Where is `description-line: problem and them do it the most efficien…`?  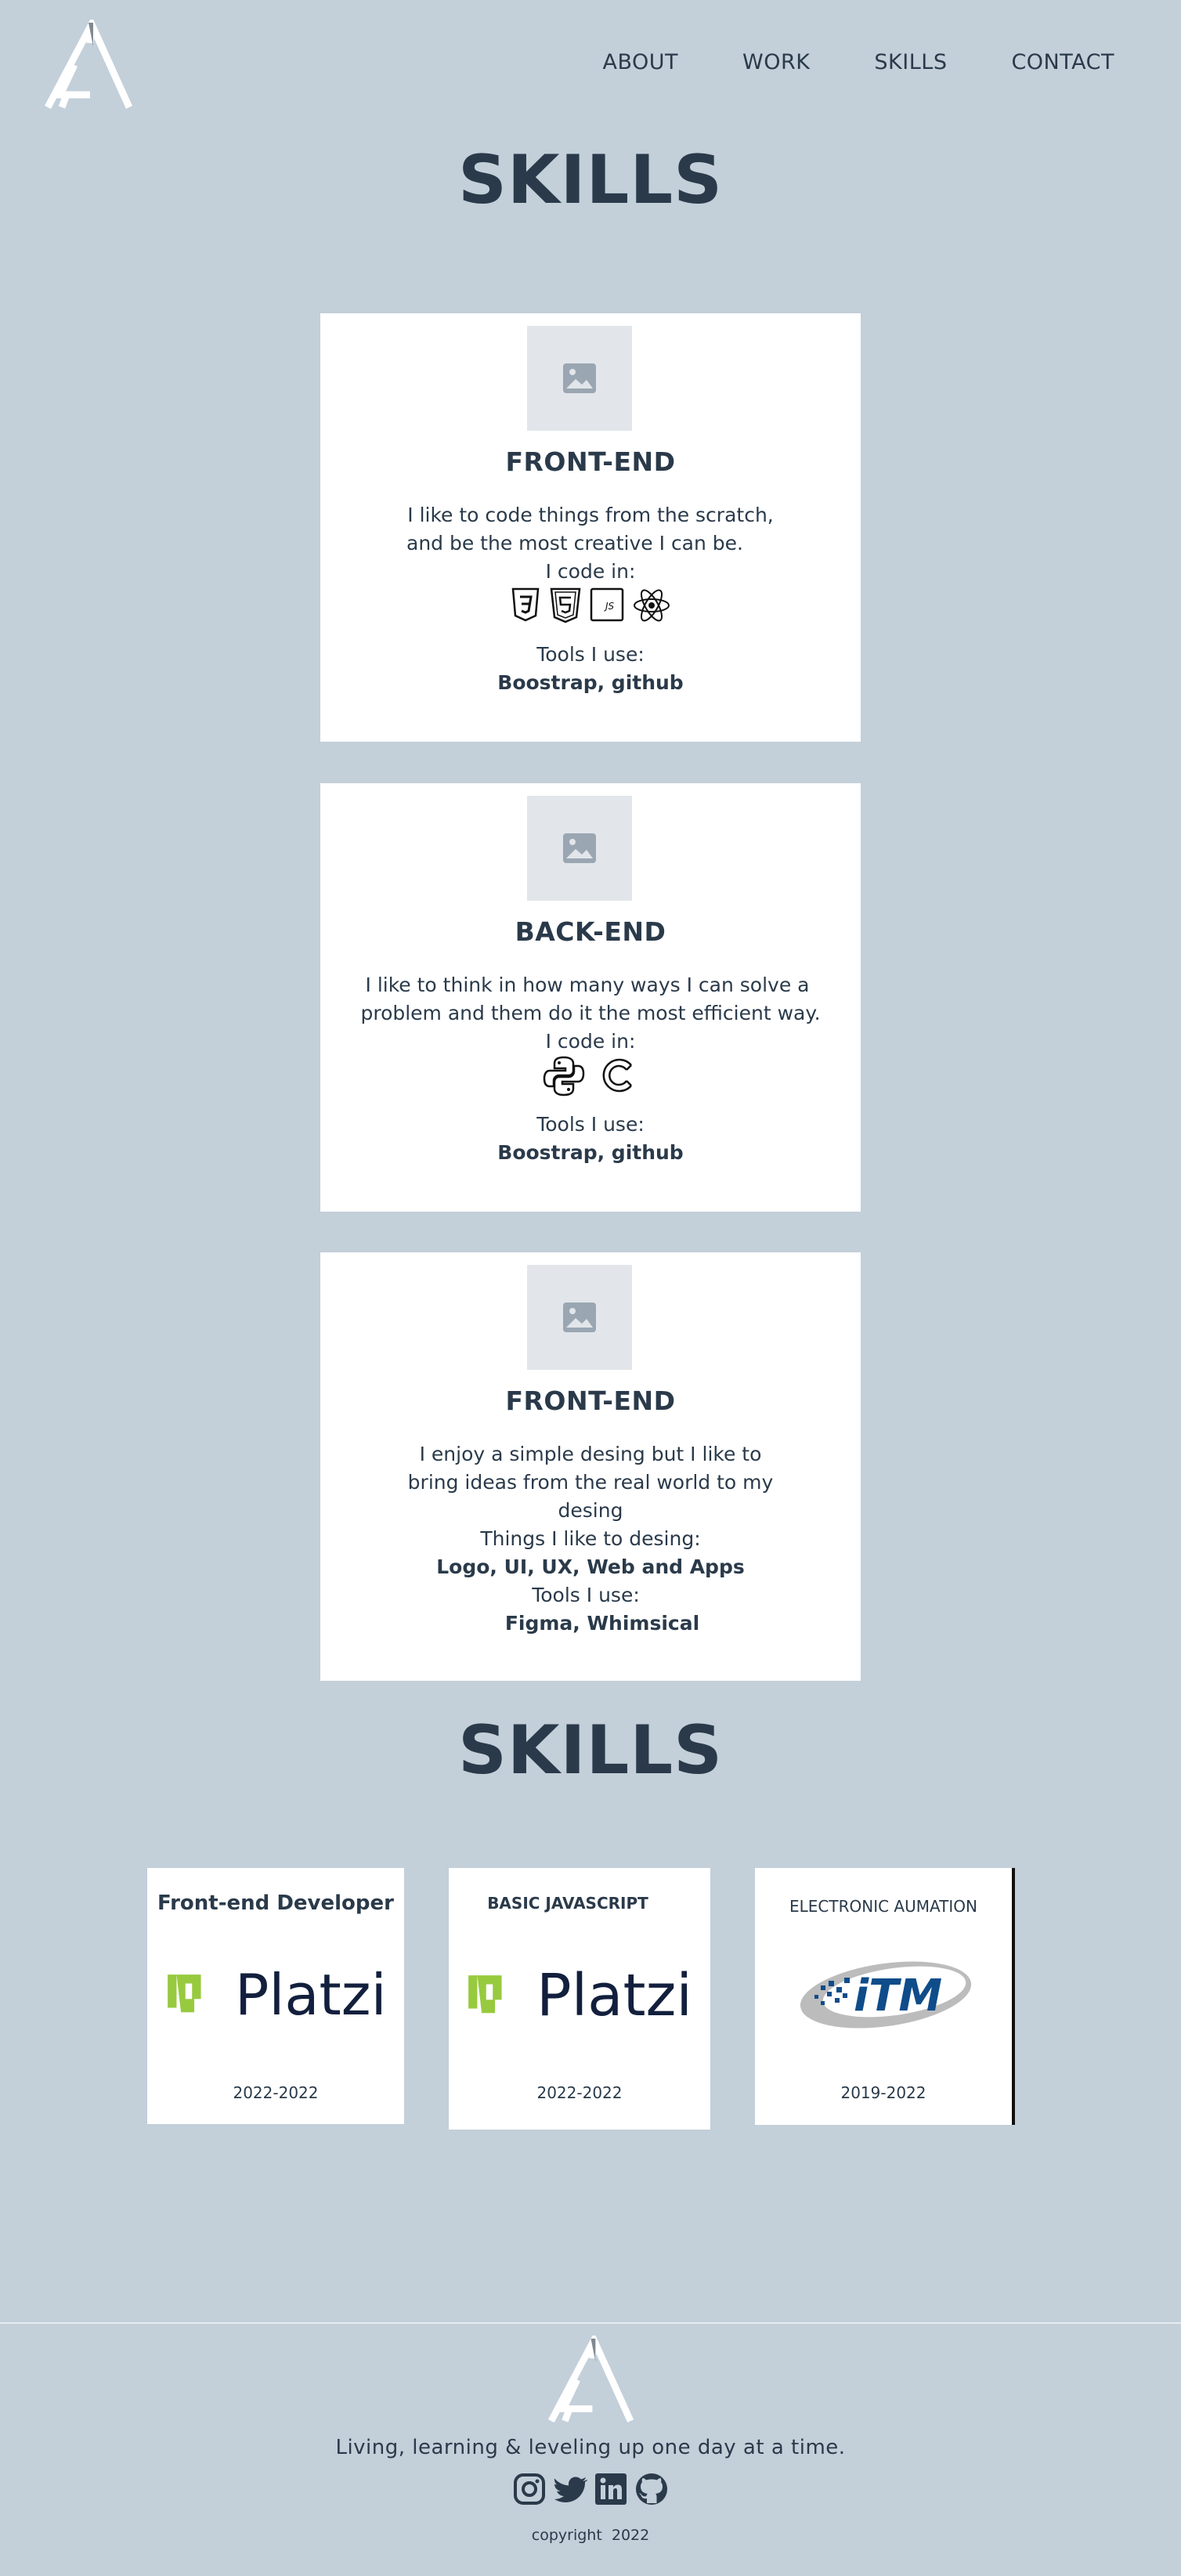 description-line: problem and them do it the most efficien… is located at coordinates (590, 1013).